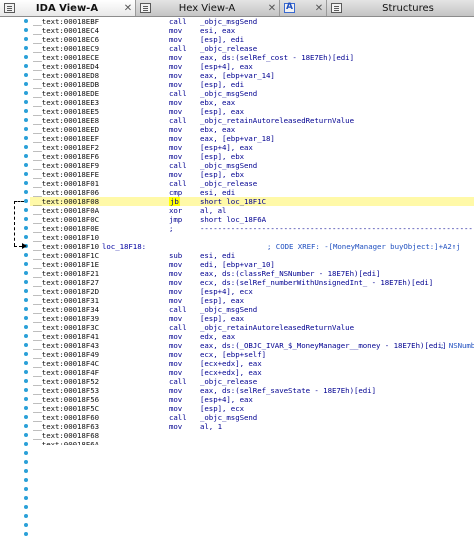 Image resolution: width=474 pixels, height=536 pixels. I want to click on listing-row: __text:00018F08 jb short loc_18F1C, so click(252, 201).